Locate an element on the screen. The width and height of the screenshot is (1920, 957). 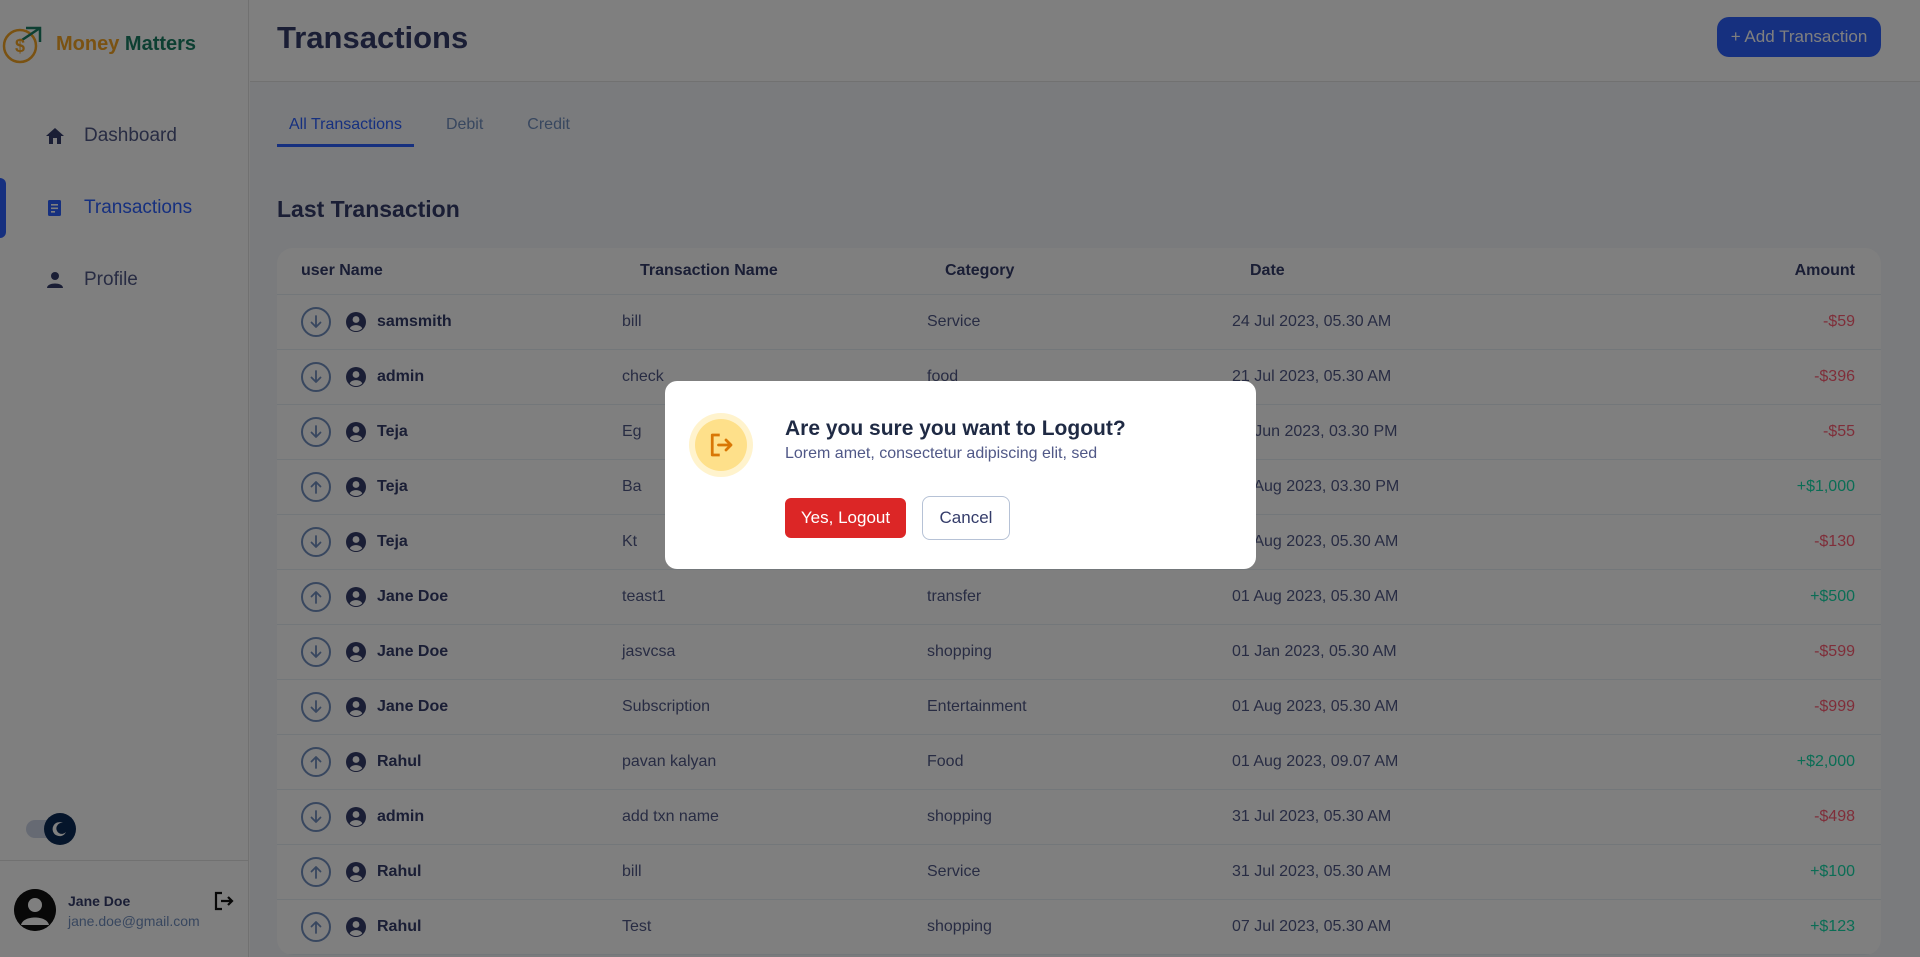
cancel-button: Cancel is located at coordinates (966, 518).